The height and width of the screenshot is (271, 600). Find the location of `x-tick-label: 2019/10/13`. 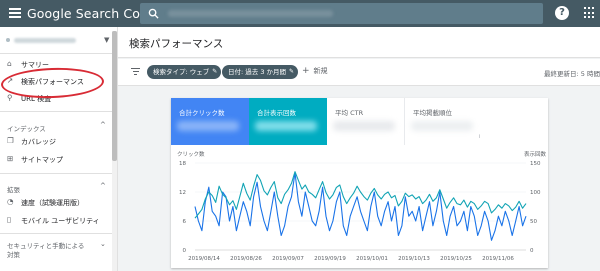

x-tick-label: 2019/10/13 is located at coordinates (414, 259).